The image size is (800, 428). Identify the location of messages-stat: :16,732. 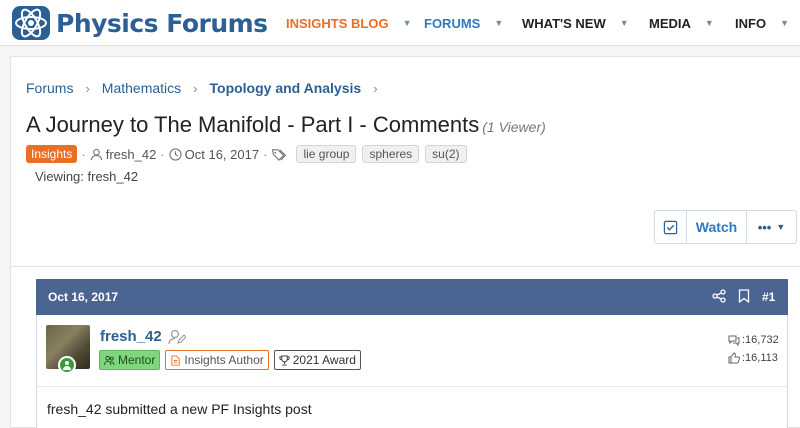
(753, 340).